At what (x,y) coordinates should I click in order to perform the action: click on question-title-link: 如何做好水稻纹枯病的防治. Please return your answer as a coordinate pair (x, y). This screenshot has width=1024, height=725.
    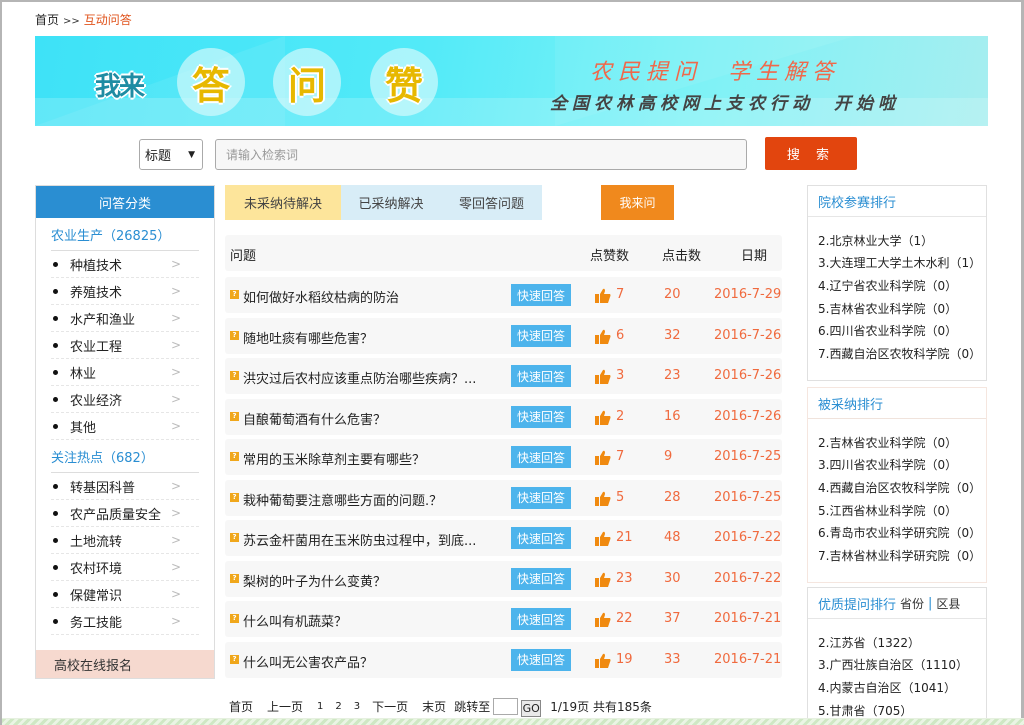
    Looking at the image, I should click on (321, 296).